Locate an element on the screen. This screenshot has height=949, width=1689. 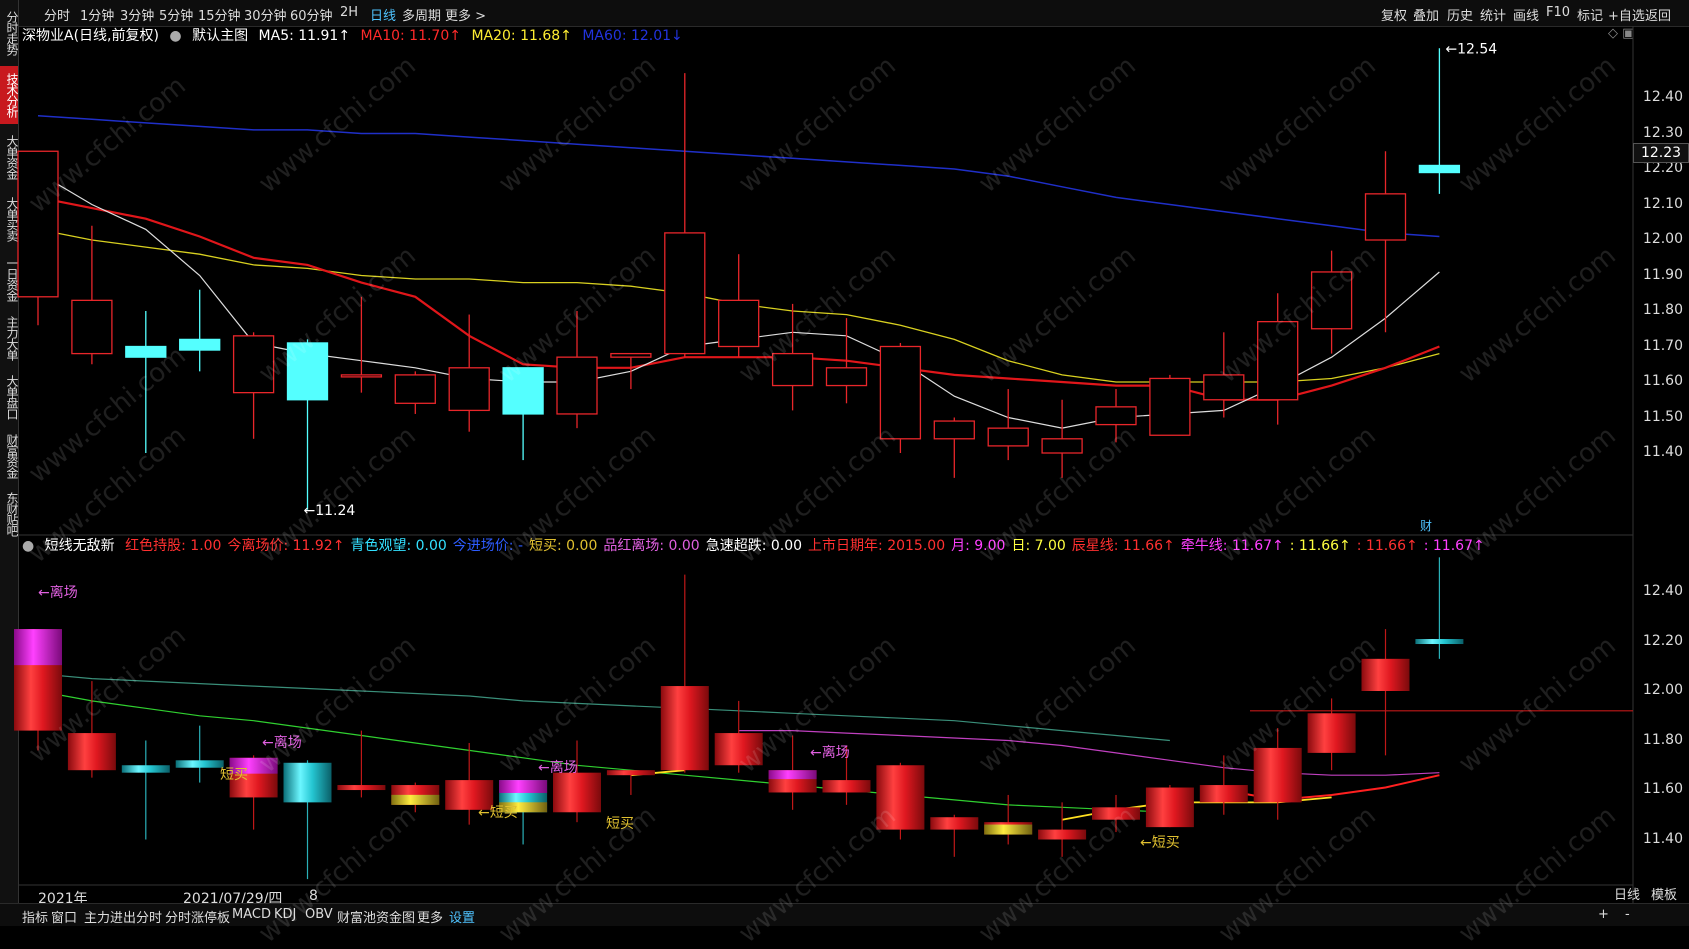
bottom-right-control-3: - is located at coordinates (1627, 914).